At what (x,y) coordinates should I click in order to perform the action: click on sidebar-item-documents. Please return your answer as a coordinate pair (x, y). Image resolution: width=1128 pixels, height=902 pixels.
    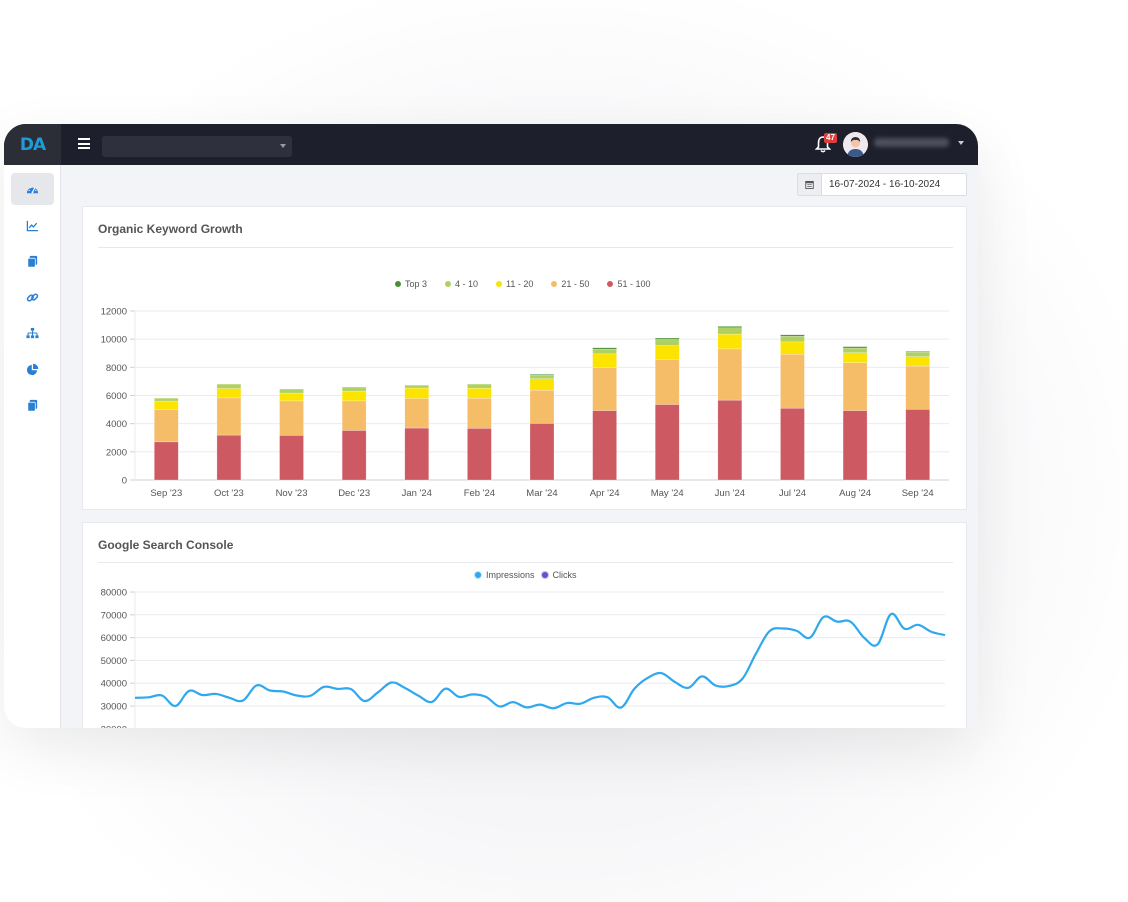
    Looking at the image, I should click on (32, 405).